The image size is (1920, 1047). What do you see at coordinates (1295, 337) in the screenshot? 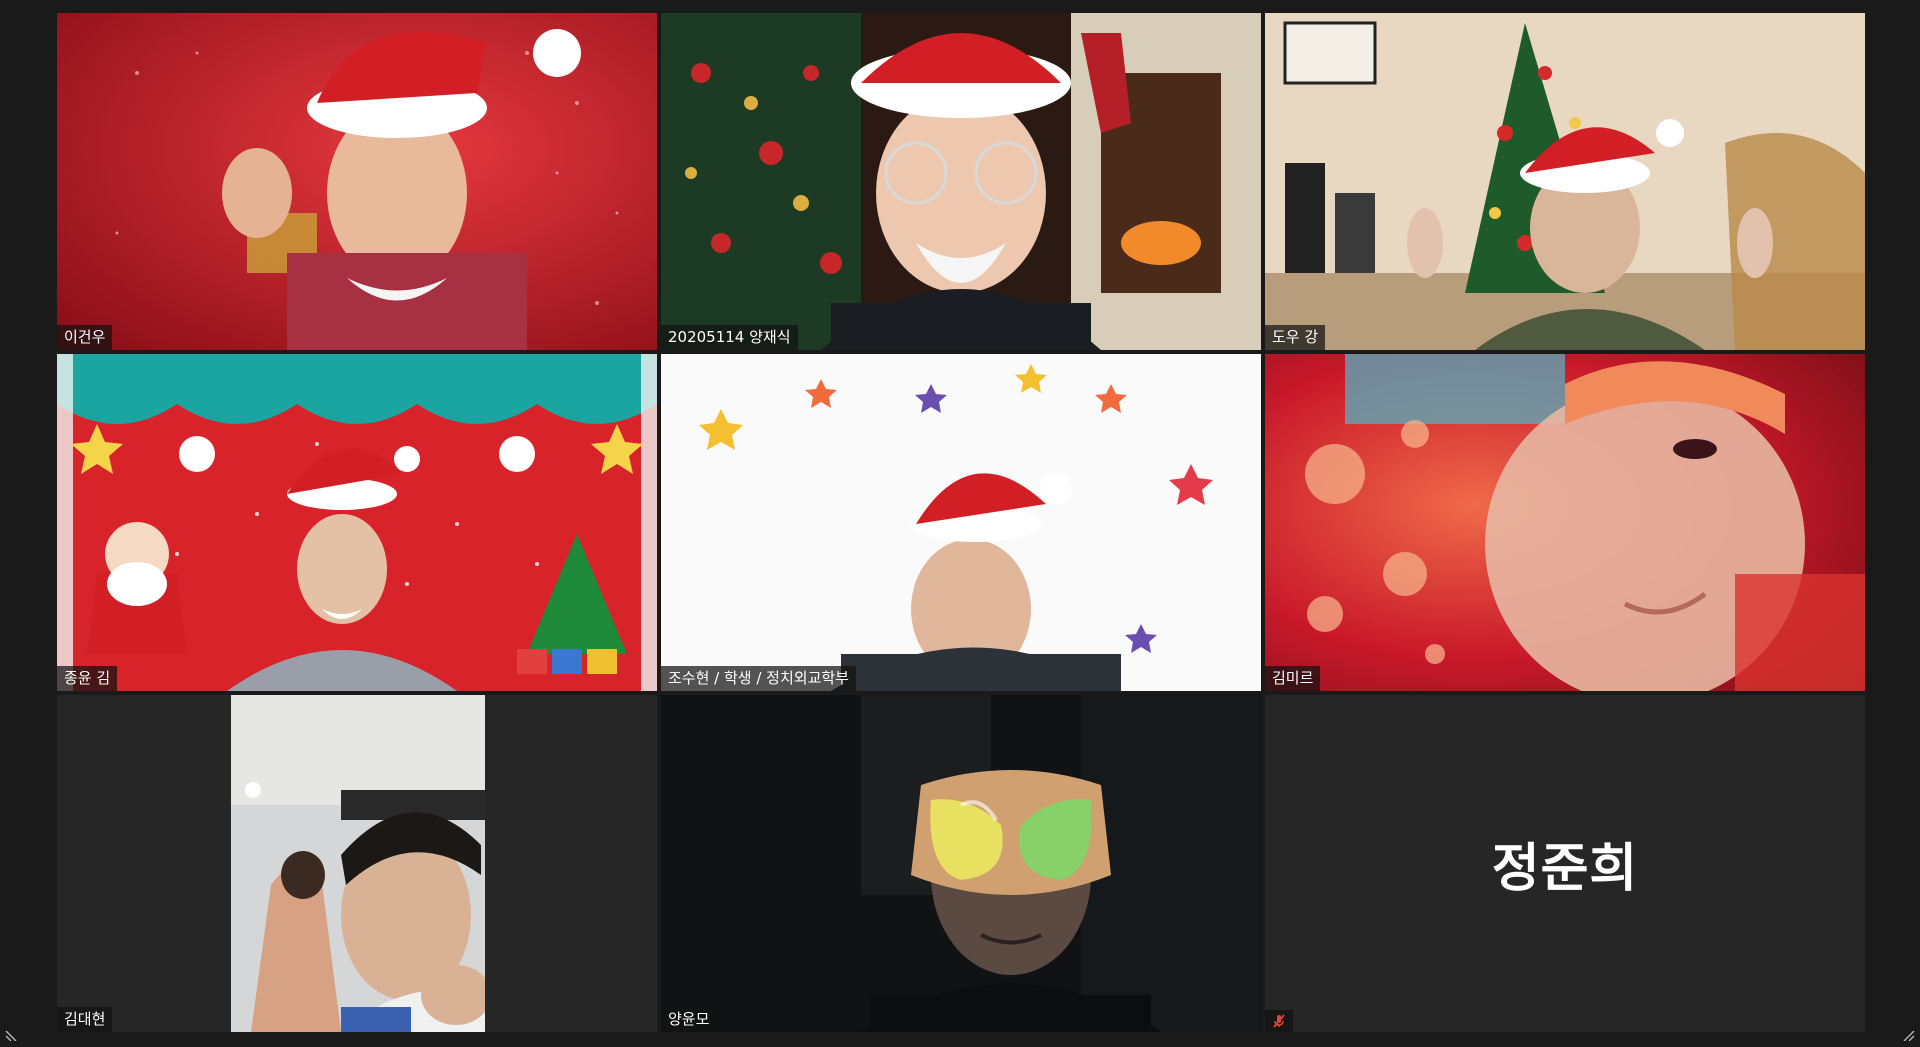
I see `participant-name: 도우 강` at bounding box center [1295, 337].